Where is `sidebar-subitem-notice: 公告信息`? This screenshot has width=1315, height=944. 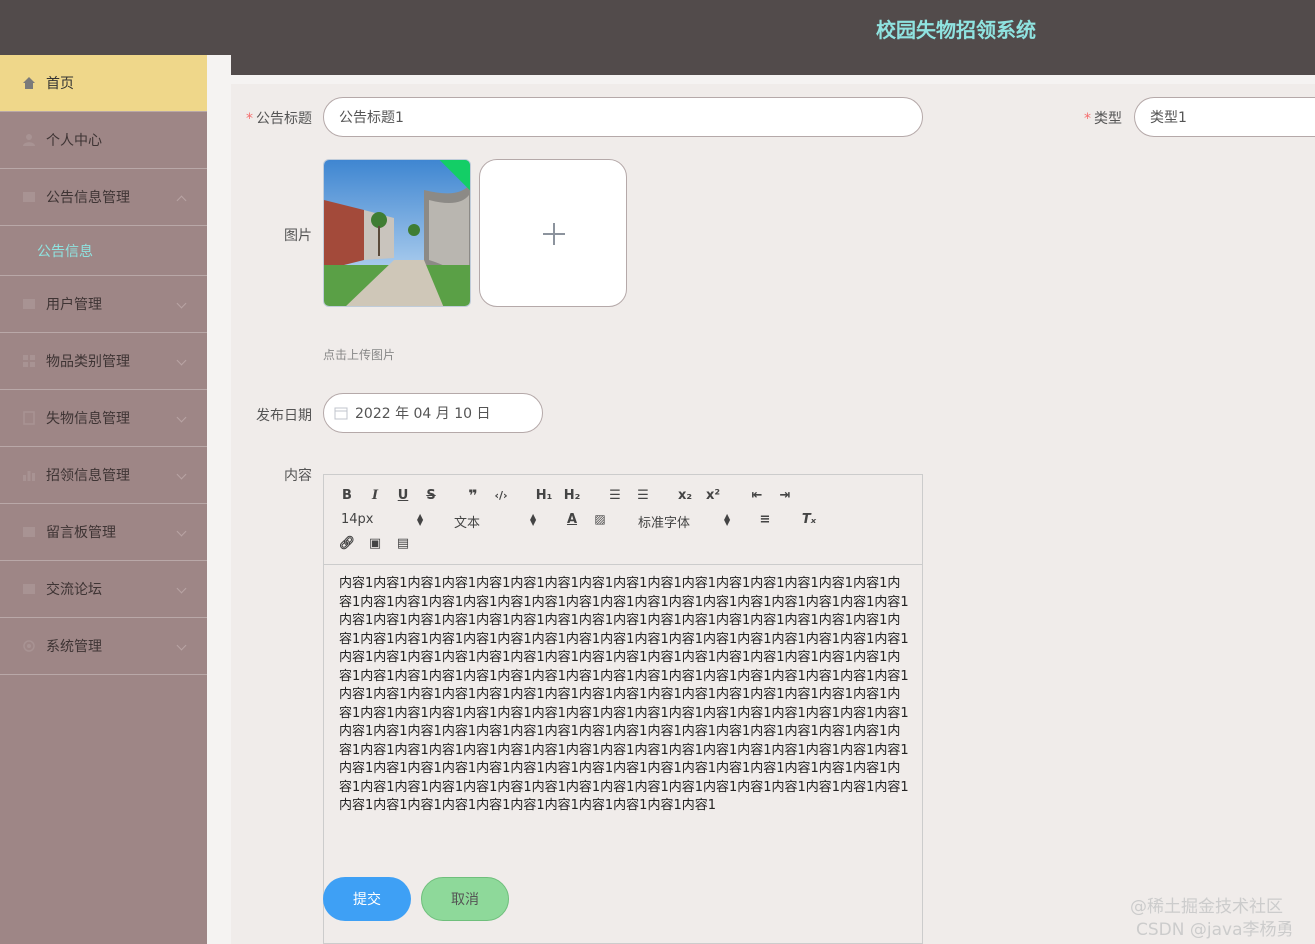 sidebar-subitem-notice: 公告信息 is located at coordinates (103, 251).